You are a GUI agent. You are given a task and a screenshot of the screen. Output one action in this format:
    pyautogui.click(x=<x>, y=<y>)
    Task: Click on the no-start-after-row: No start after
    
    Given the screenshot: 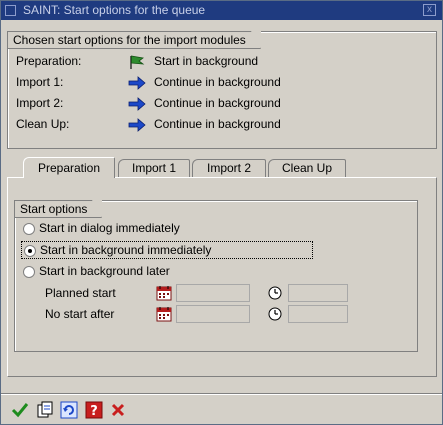 What is the action you would take?
    pyautogui.click(x=195, y=314)
    